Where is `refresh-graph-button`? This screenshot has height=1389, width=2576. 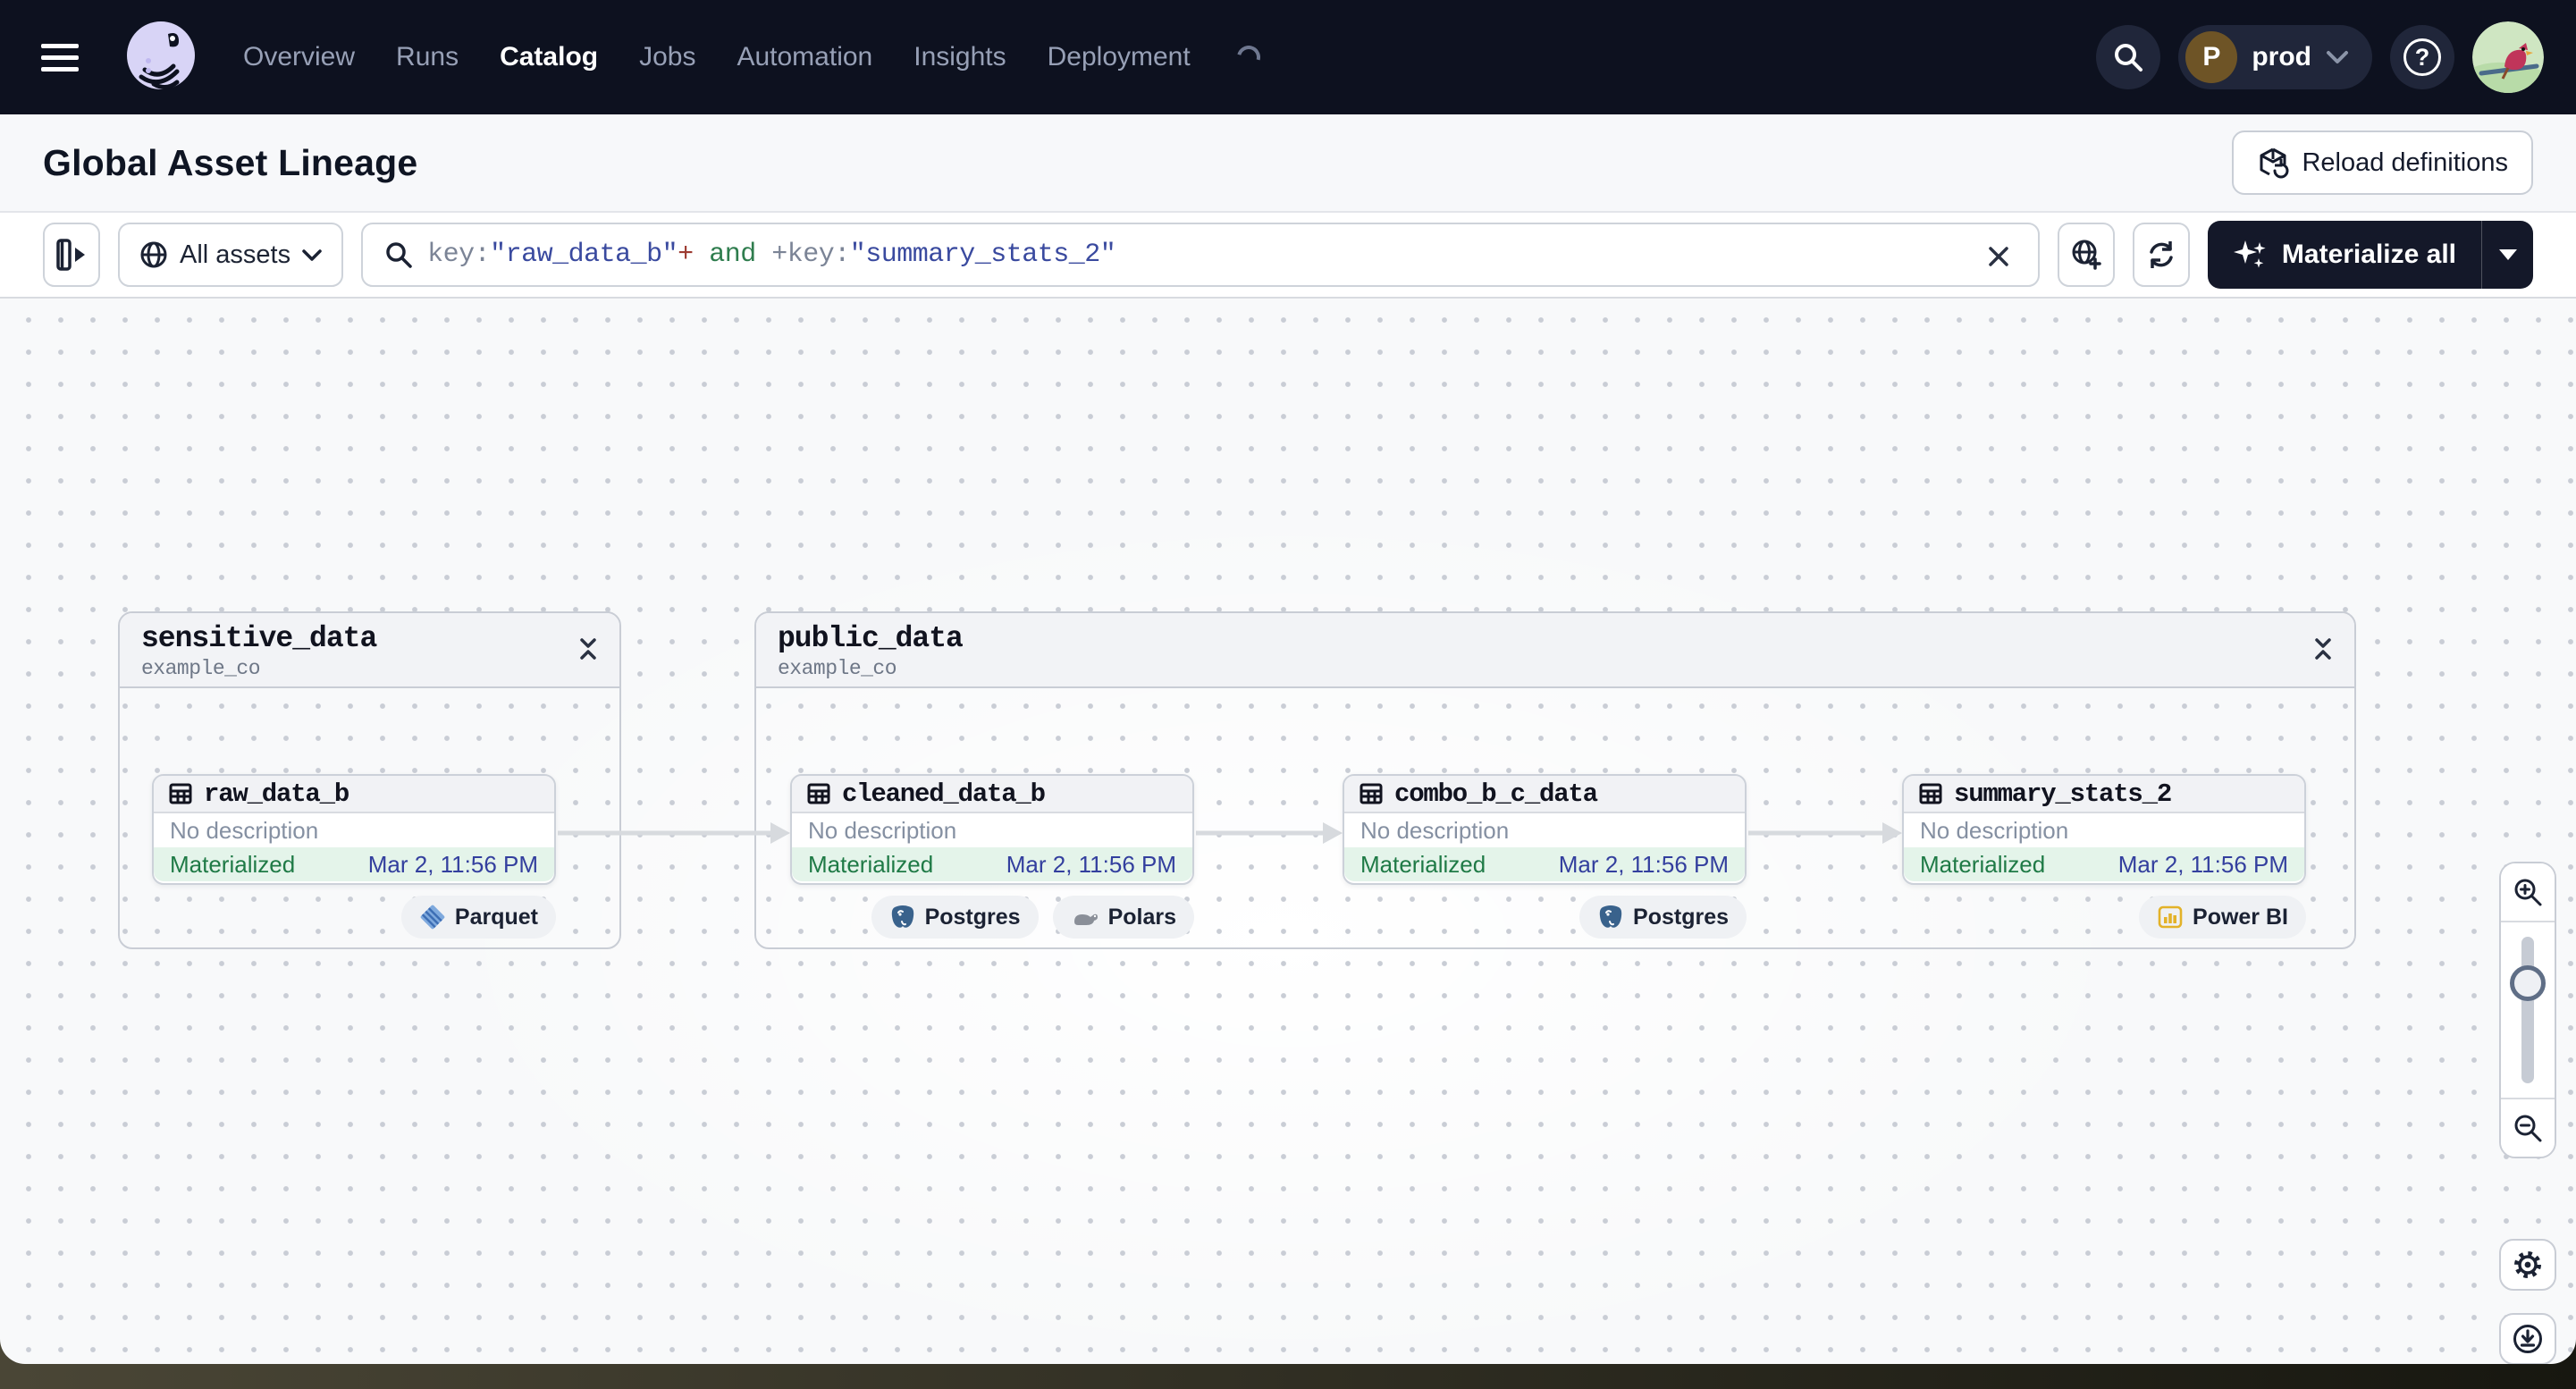 refresh-graph-button is located at coordinates (2161, 255).